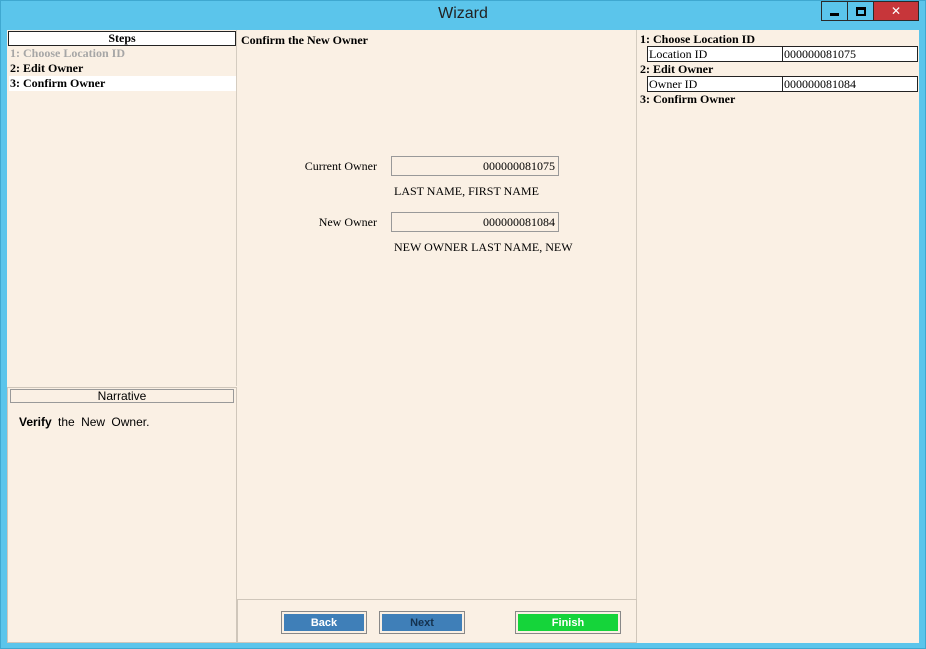  I want to click on summary-section-location: 1: Choose Location ID, so click(698, 39).